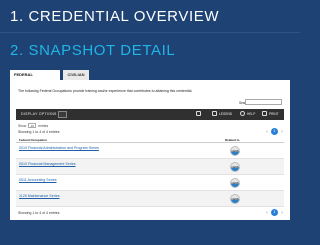 The image size is (320, 245). I want to click on table-row: 1125 Maintenance Series CRDB, so click(150, 199).